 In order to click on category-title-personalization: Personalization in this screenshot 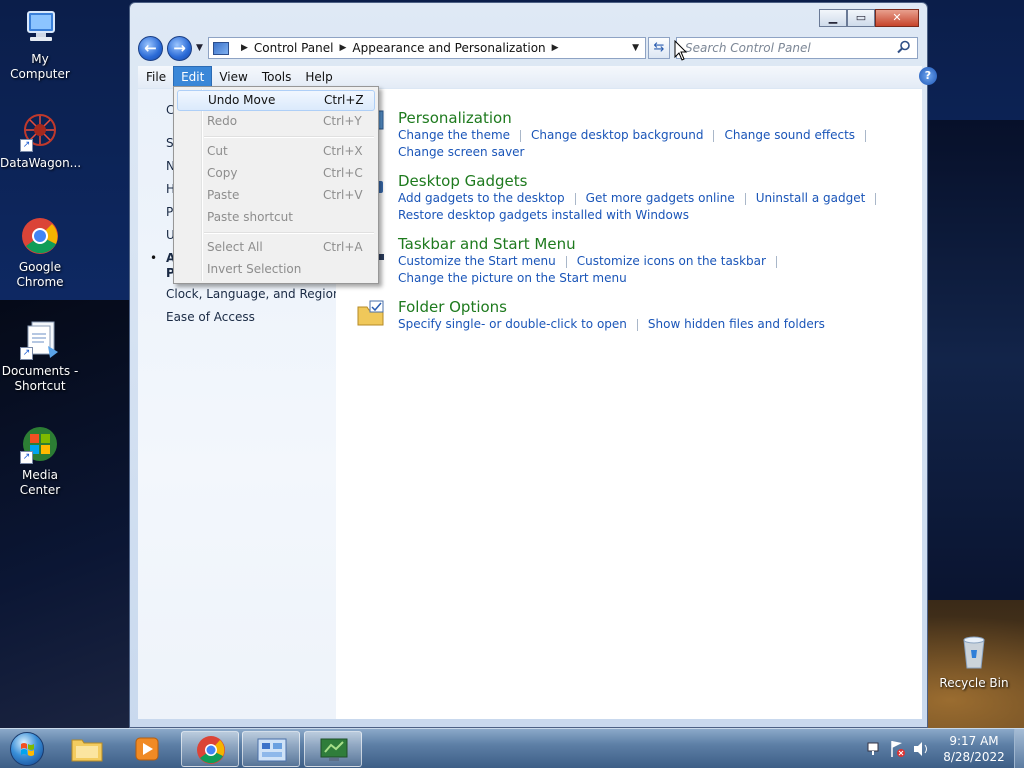, I will do `click(658, 118)`.